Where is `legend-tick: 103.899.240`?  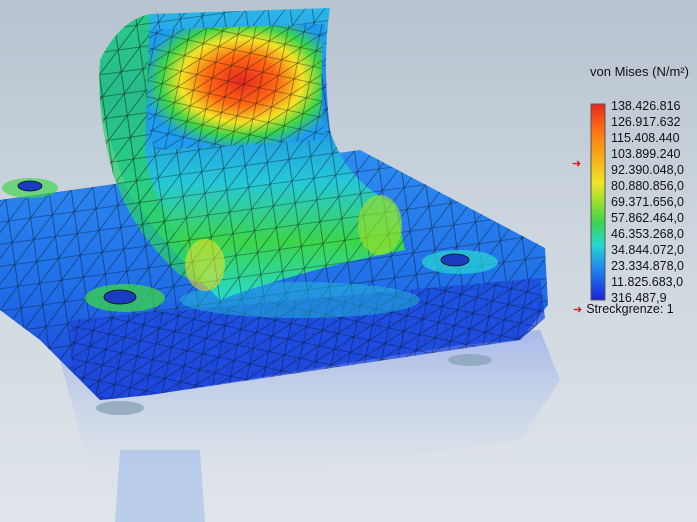 legend-tick: 103.899.240 is located at coordinates (646, 154).